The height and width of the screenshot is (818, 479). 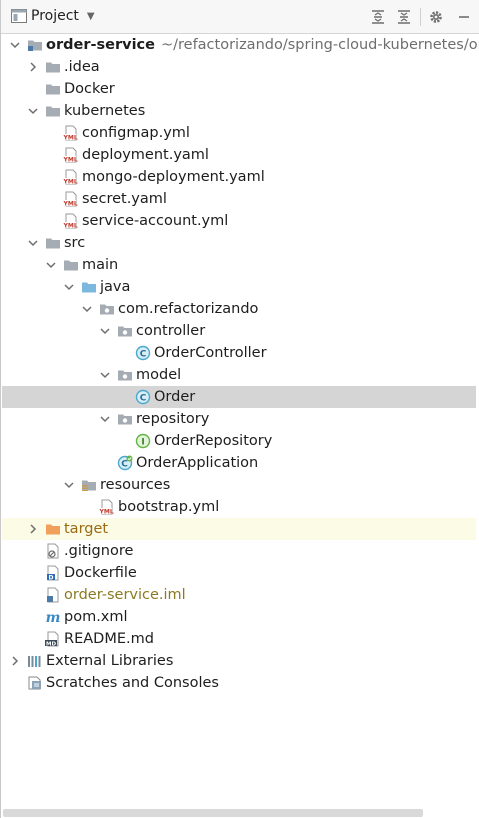 I want to click on tree-item-name: mongo-deployment.yaml, so click(x=173, y=177).